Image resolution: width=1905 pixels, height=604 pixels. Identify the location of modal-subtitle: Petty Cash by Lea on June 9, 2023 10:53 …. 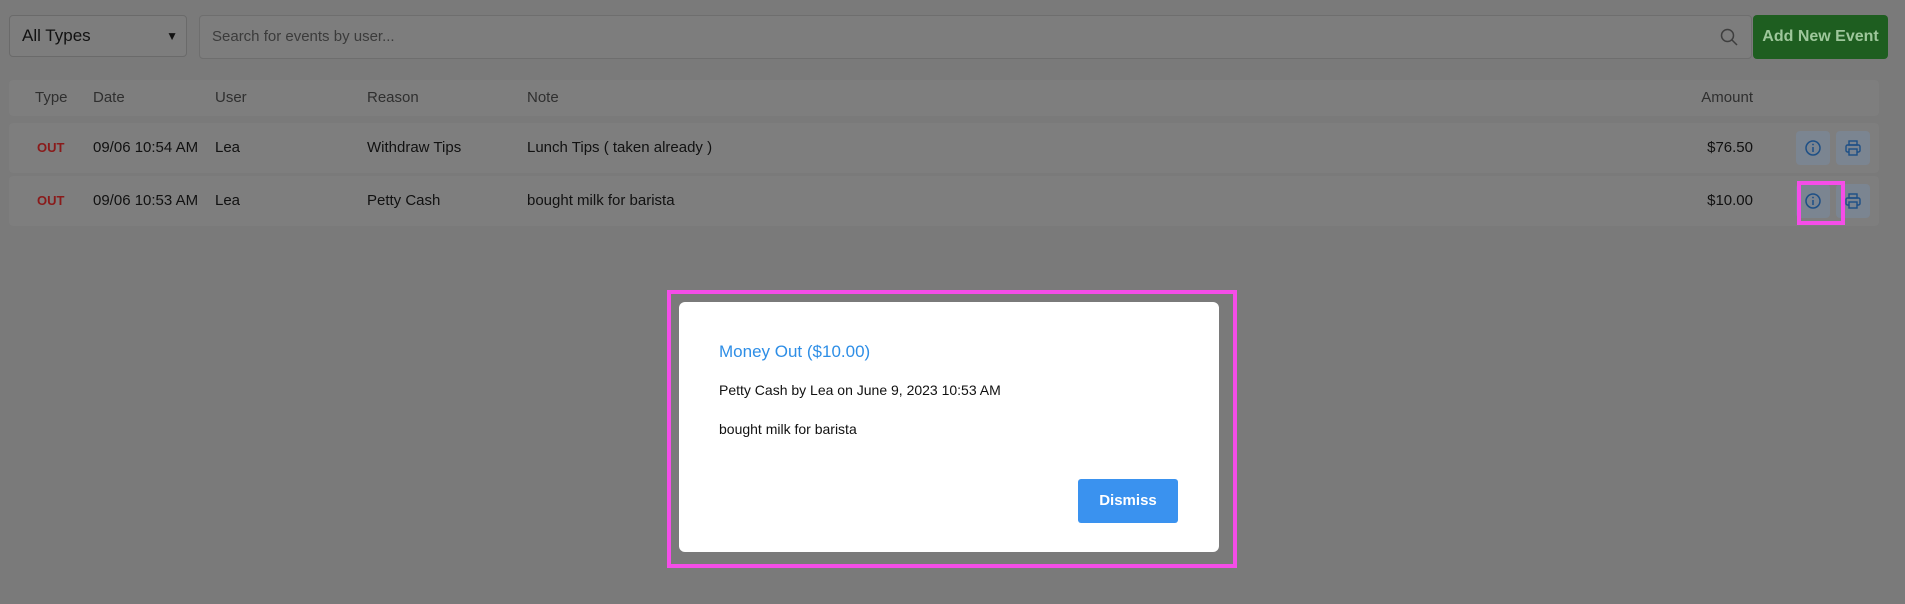
(860, 390).